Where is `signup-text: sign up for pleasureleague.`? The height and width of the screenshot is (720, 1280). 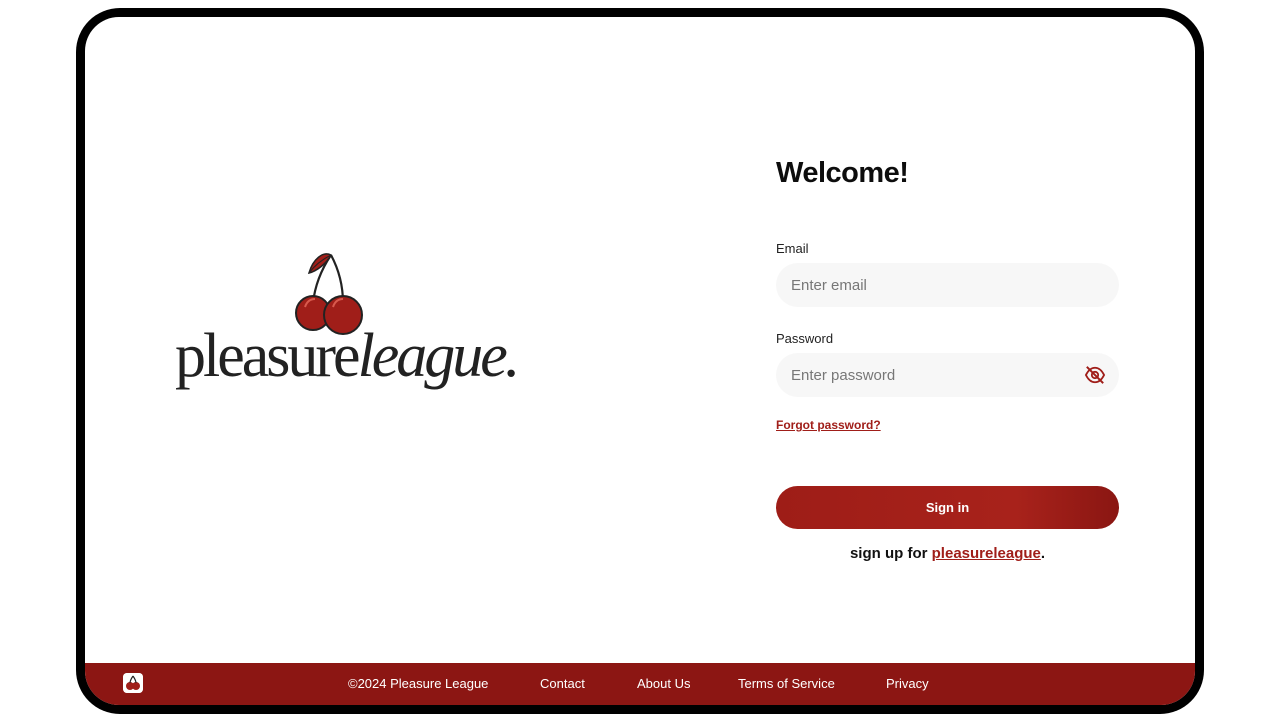
signup-text: sign up for pleasureleague. is located at coordinates (947, 553).